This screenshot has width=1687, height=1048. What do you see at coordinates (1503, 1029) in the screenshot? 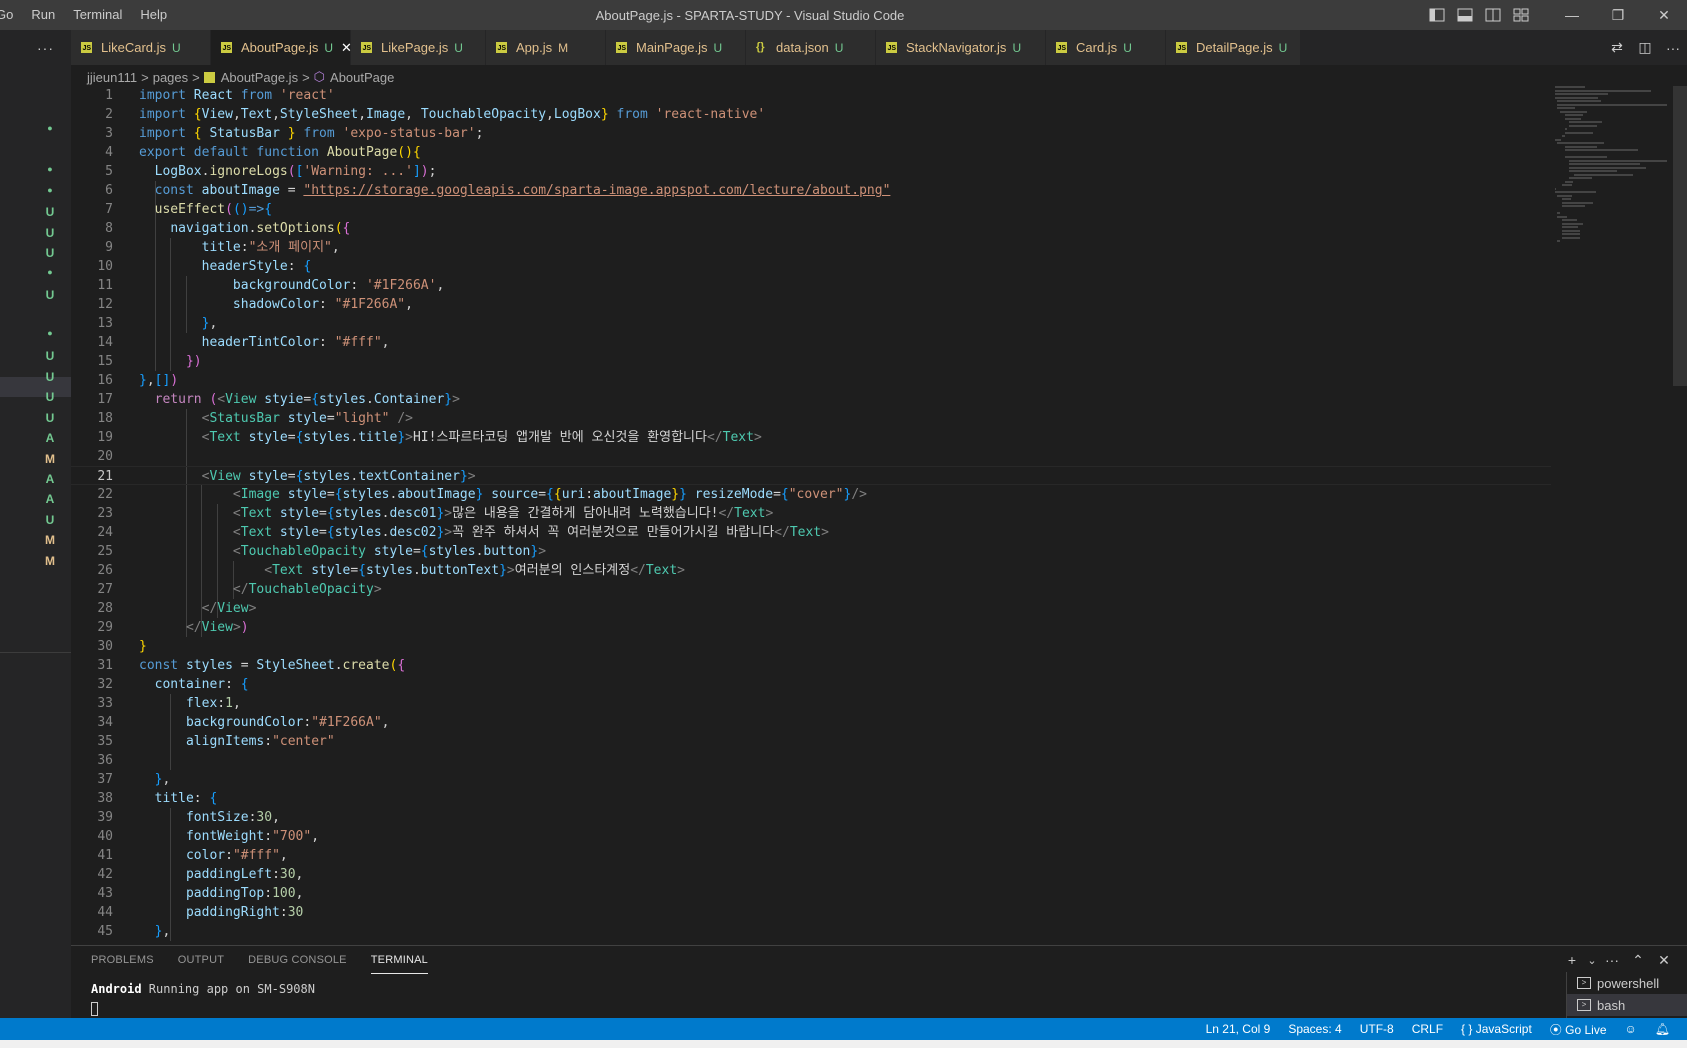
I see `language-label: JavaScript` at bounding box center [1503, 1029].